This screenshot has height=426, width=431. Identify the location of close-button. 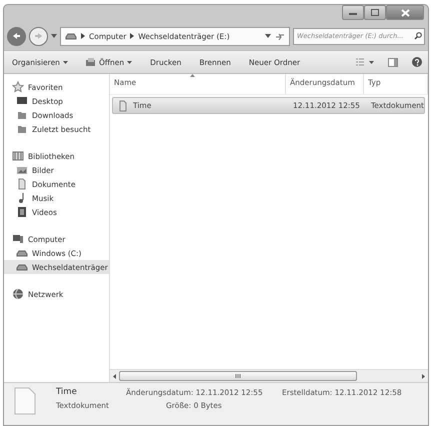
(405, 12).